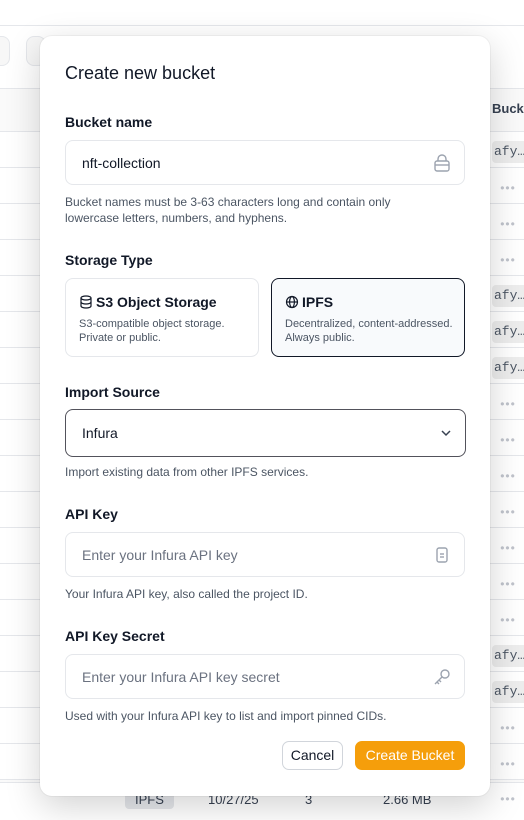  I want to click on import-source-label: Import Source, so click(112, 392).